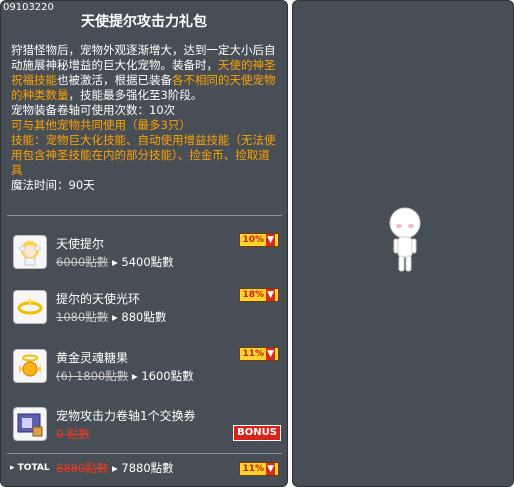 The image size is (514, 487). I want to click on new-price: 5400點數, so click(147, 262).